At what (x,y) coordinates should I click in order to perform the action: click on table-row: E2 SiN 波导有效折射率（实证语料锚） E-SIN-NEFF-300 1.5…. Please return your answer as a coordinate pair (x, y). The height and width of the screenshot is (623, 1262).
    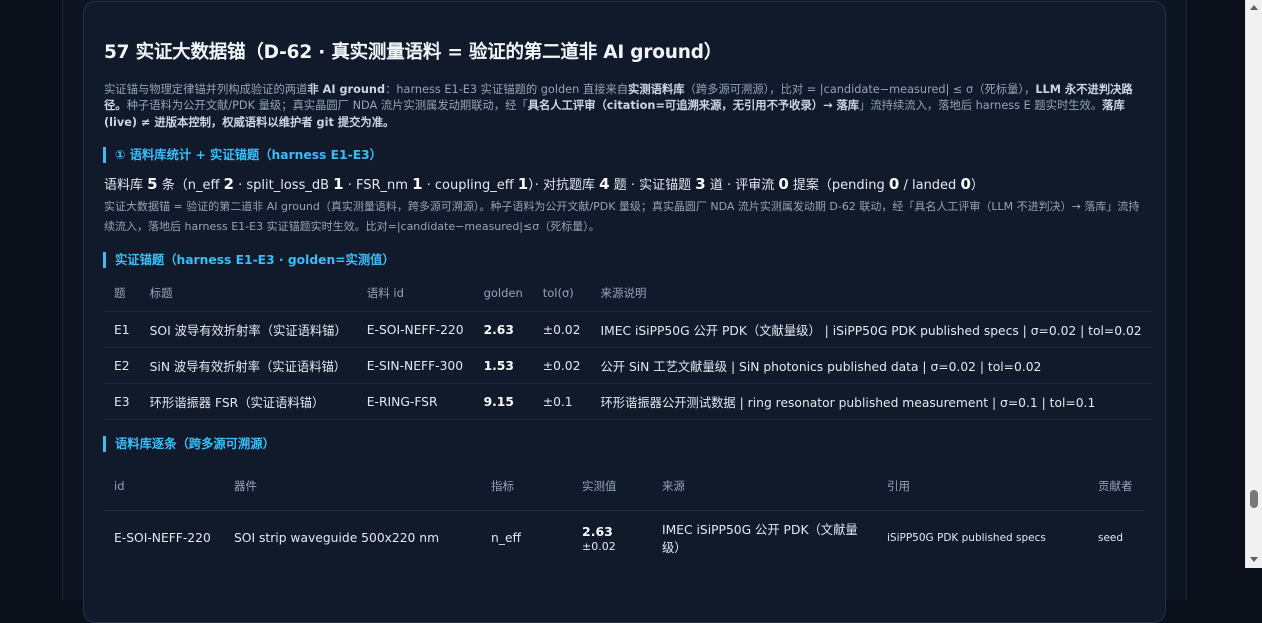
    Looking at the image, I should click on (628, 365).